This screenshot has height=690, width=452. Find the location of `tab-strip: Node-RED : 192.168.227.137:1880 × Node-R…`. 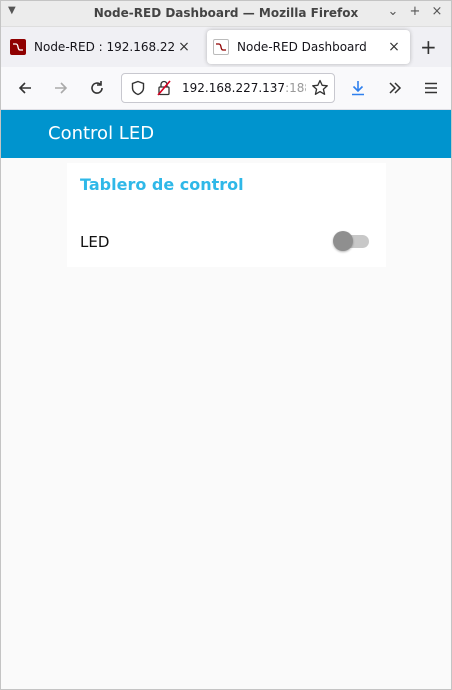

tab-strip: Node-RED : 192.168.227.137:1880 × Node-R… is located at coordinates (226, 47).